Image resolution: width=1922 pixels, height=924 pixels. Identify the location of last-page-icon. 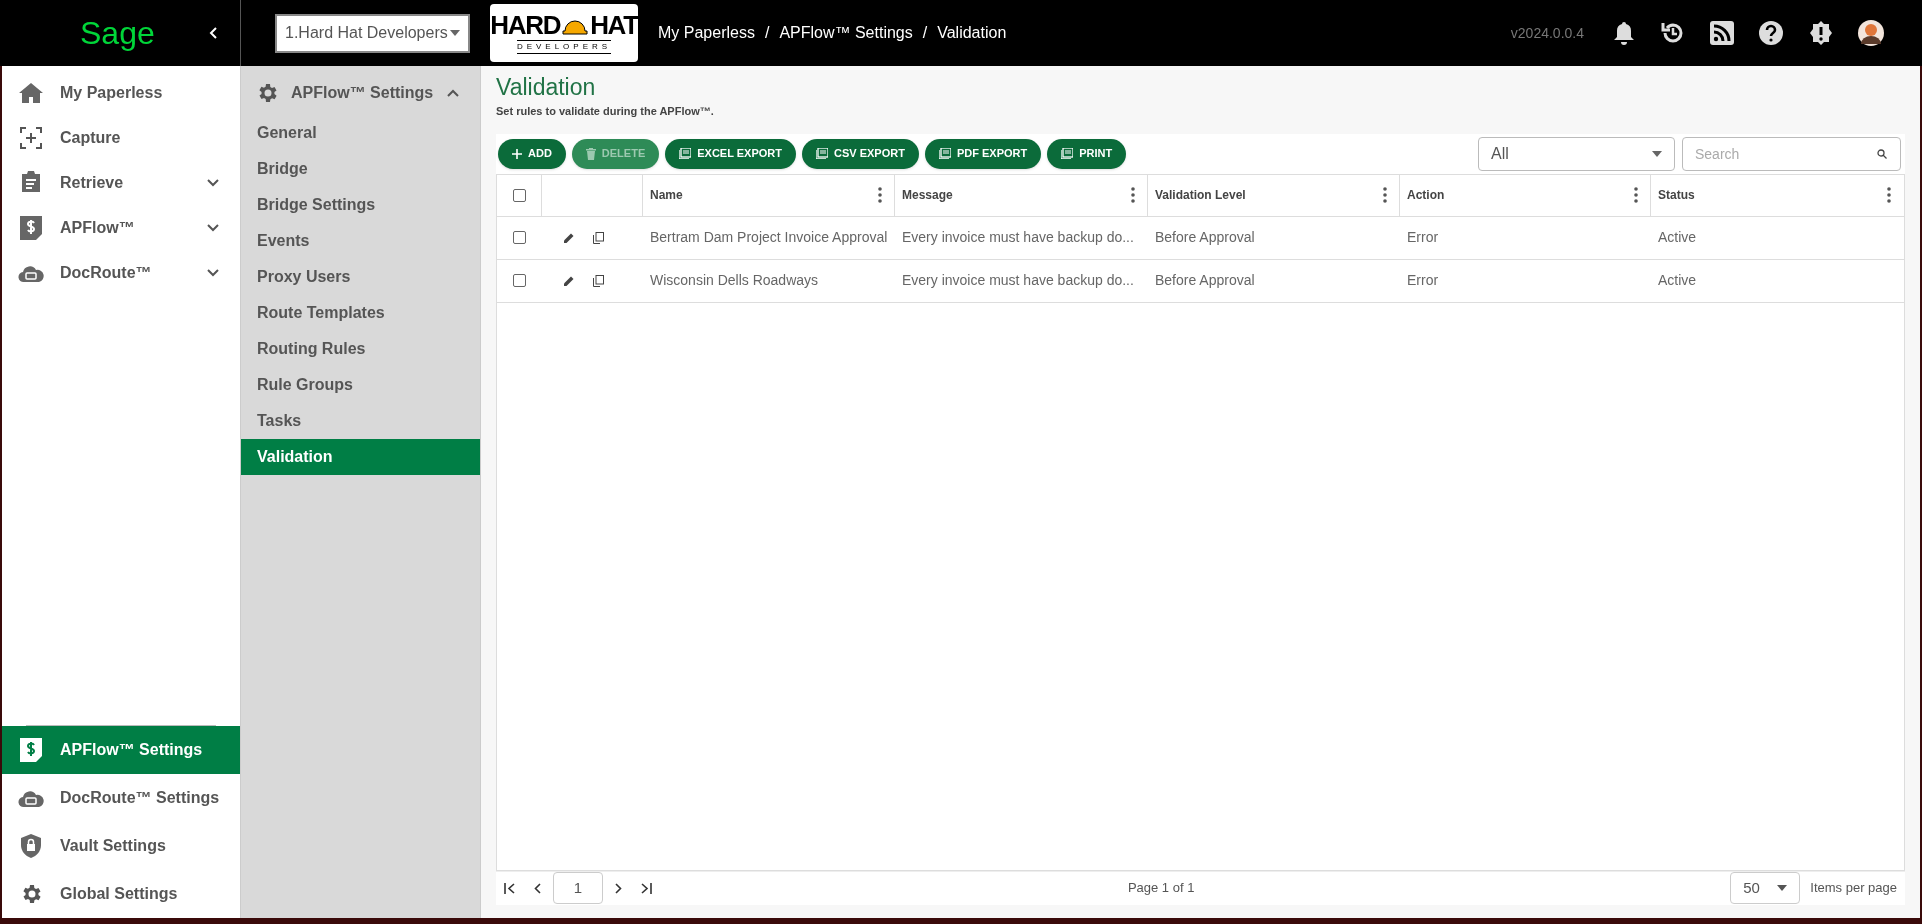
(646, 888).